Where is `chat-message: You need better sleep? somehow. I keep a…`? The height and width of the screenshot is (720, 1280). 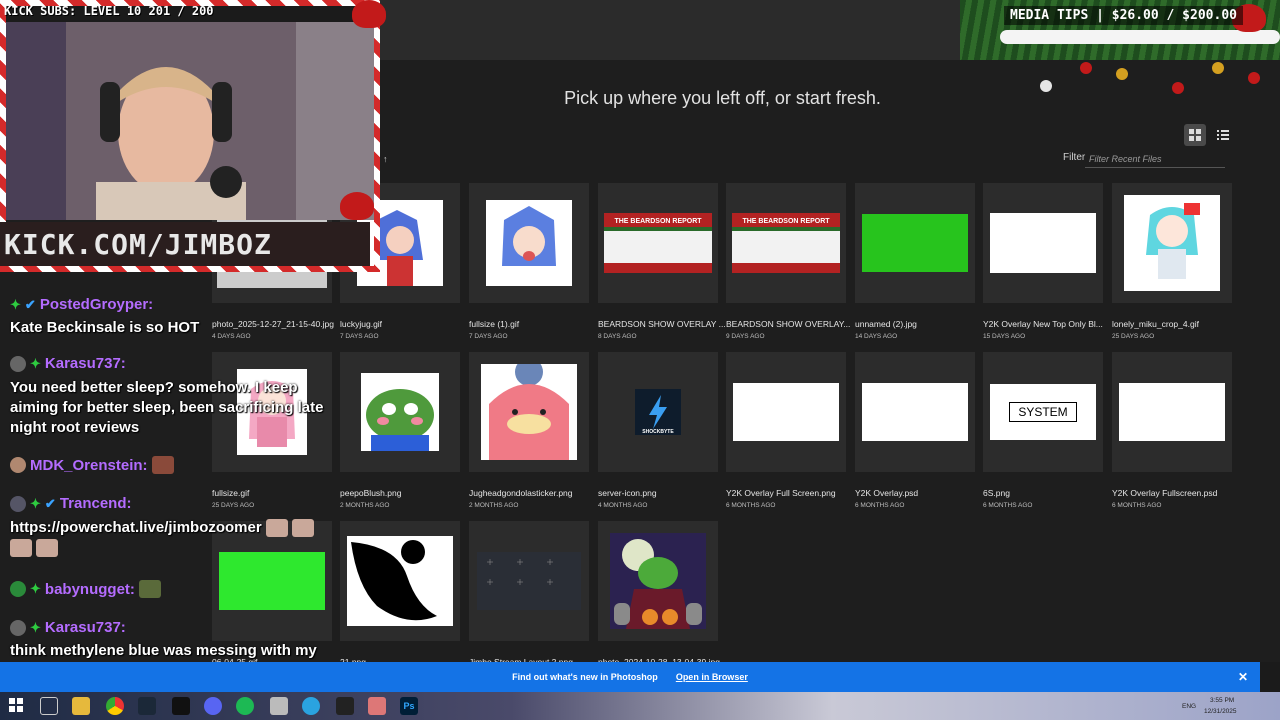 chat-message: You need better sleep? somehow. I keep a… is located at coordinates (167, 407).